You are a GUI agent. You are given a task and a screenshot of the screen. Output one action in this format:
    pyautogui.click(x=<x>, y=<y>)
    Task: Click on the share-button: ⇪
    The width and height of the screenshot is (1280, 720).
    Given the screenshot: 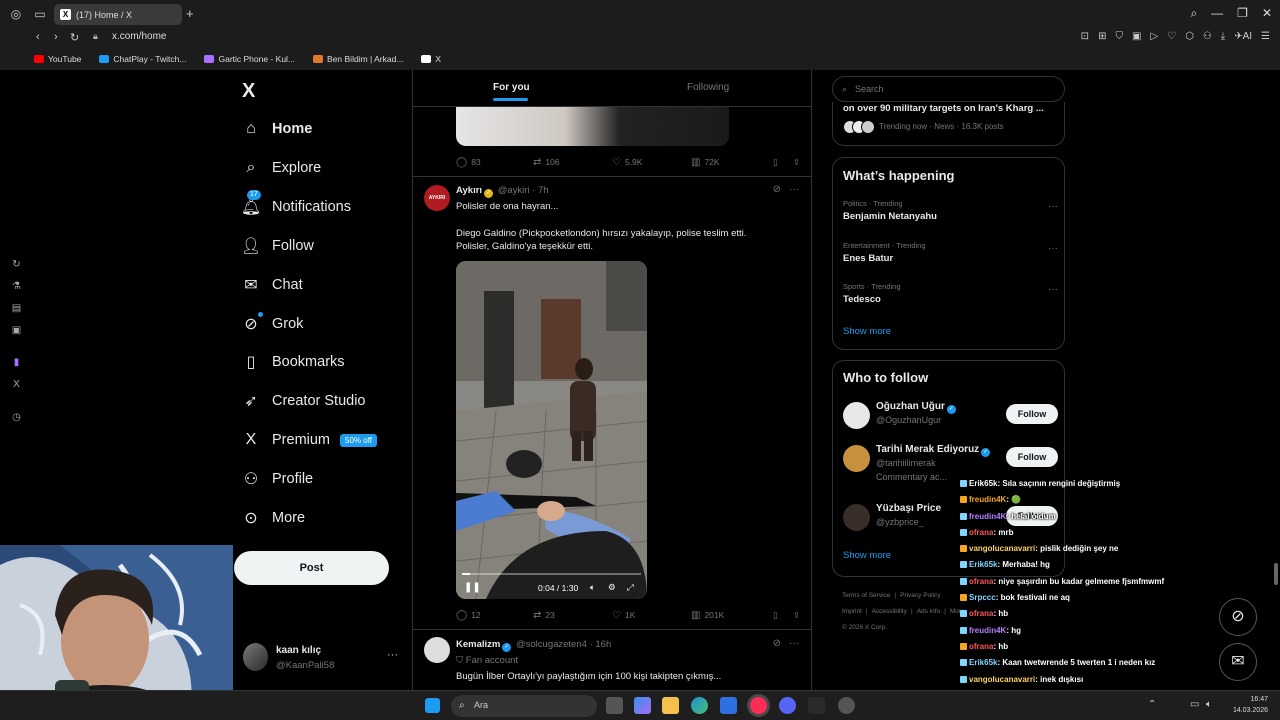 What is the action you would take?
    pyautogui.click(x=796, y=615)
    